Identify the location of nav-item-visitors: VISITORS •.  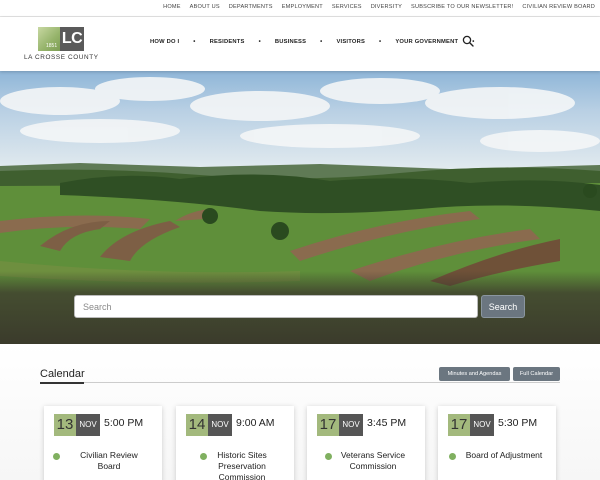
(365, 42).